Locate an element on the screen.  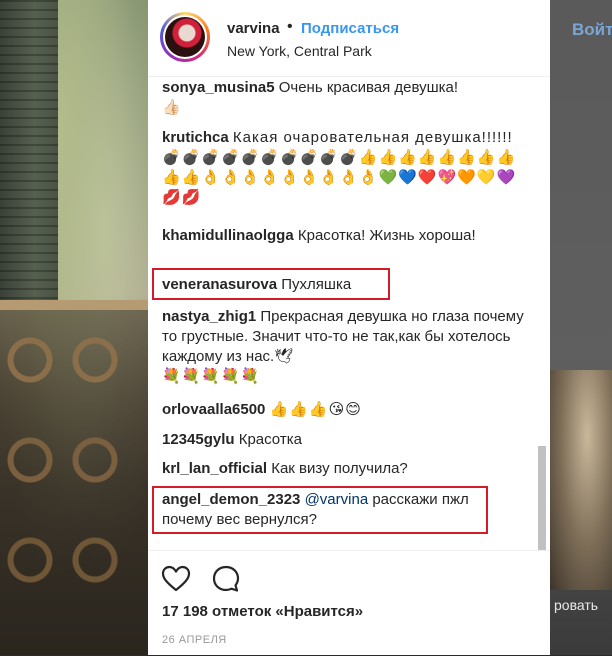
background-follow-text: Войт is located at coordinates (592, 29).